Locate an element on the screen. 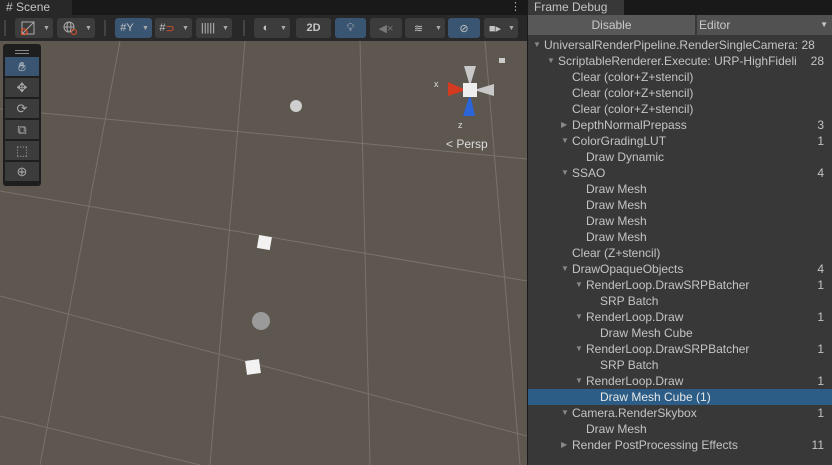 The height and width of the screenshot is (465, 832). shading-dropdown: ▼ is located at coordinates (283, 28).